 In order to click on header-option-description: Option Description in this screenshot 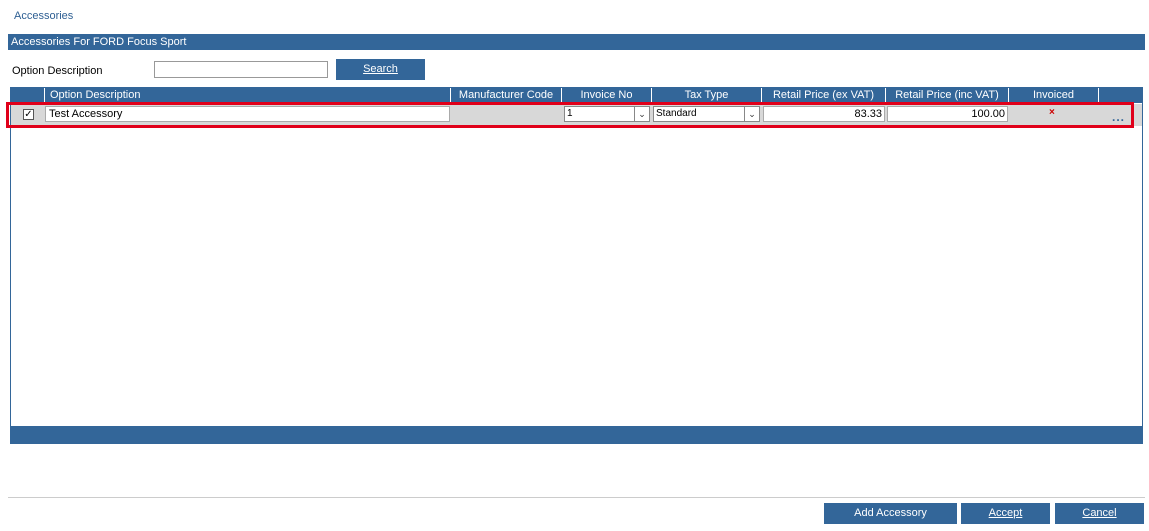, I will do `click(248, 95)`.